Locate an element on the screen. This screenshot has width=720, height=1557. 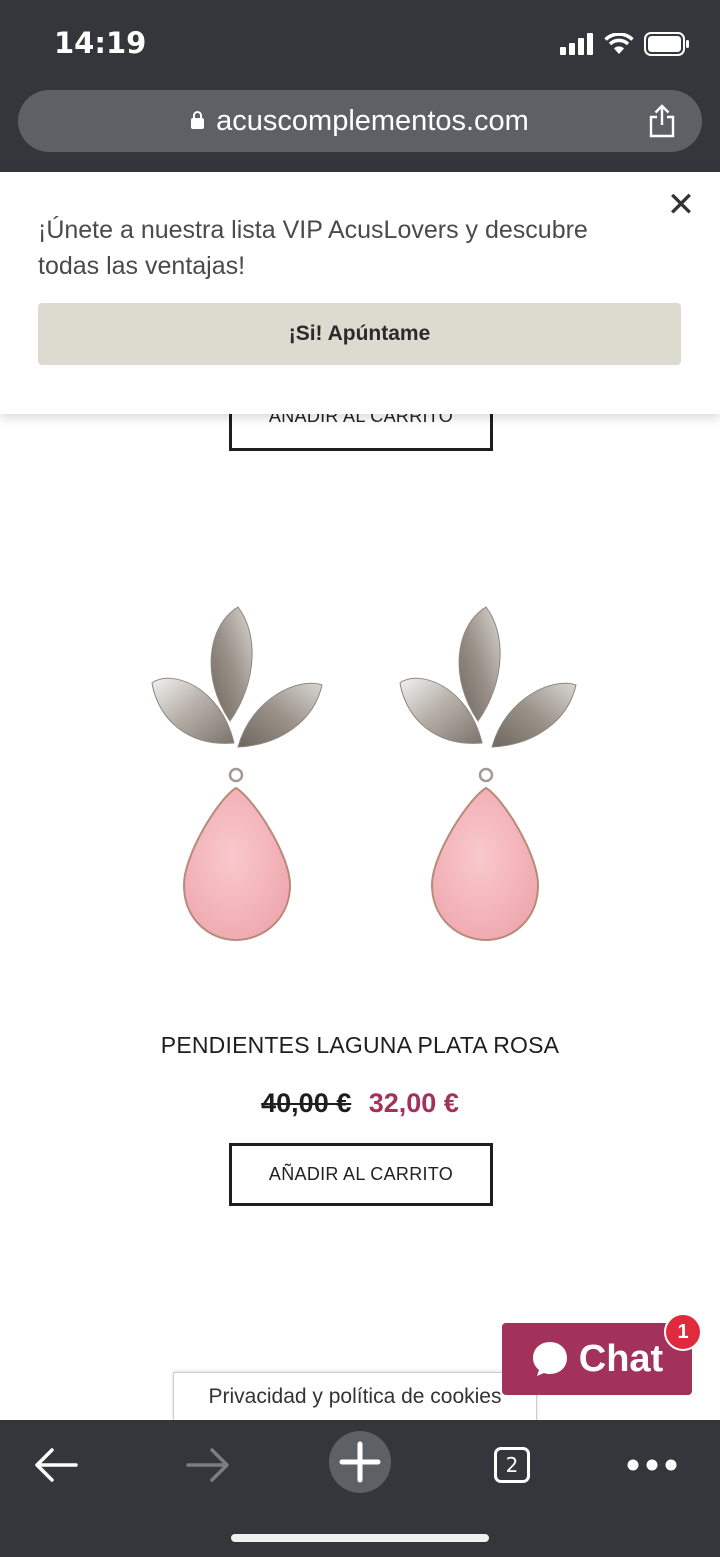
tabs-count-icon: 2 is located at coordinates (512, 1465).